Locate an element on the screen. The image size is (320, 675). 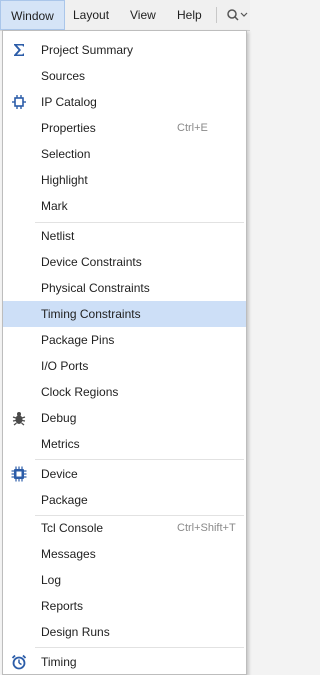
menu-help: Help is located at coordinates (189, 15).